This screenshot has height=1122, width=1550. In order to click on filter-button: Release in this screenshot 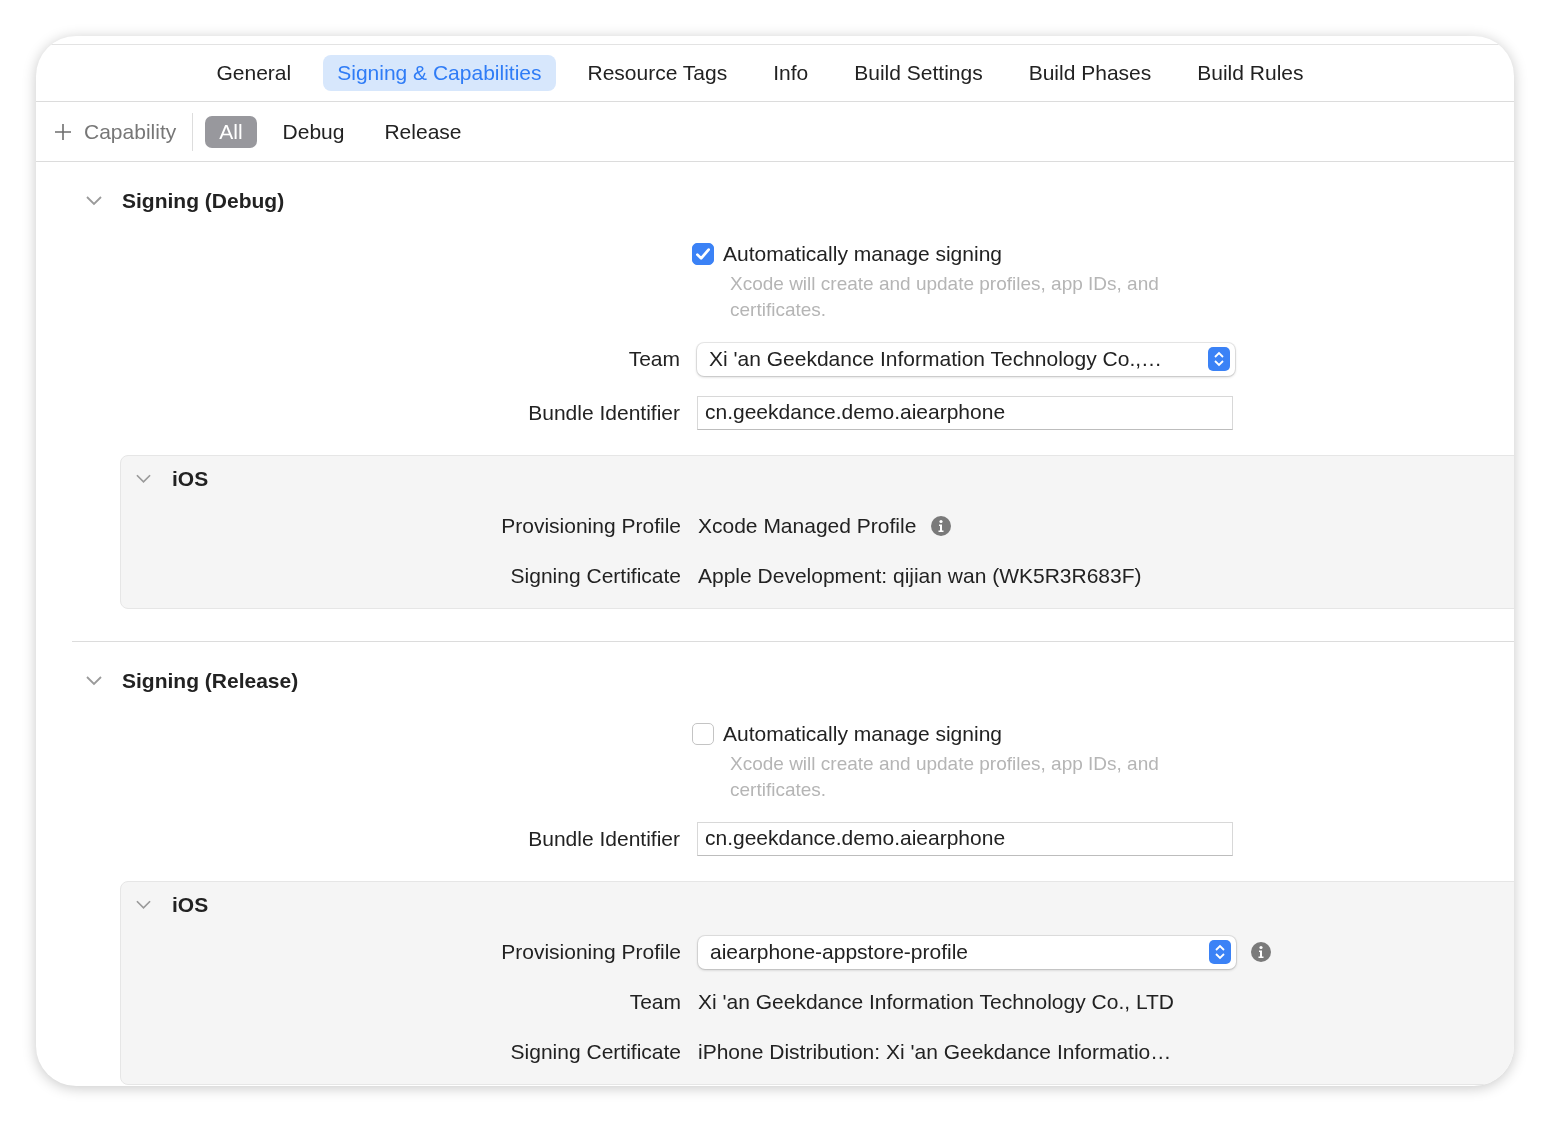, I will do `click(423, 131)`.